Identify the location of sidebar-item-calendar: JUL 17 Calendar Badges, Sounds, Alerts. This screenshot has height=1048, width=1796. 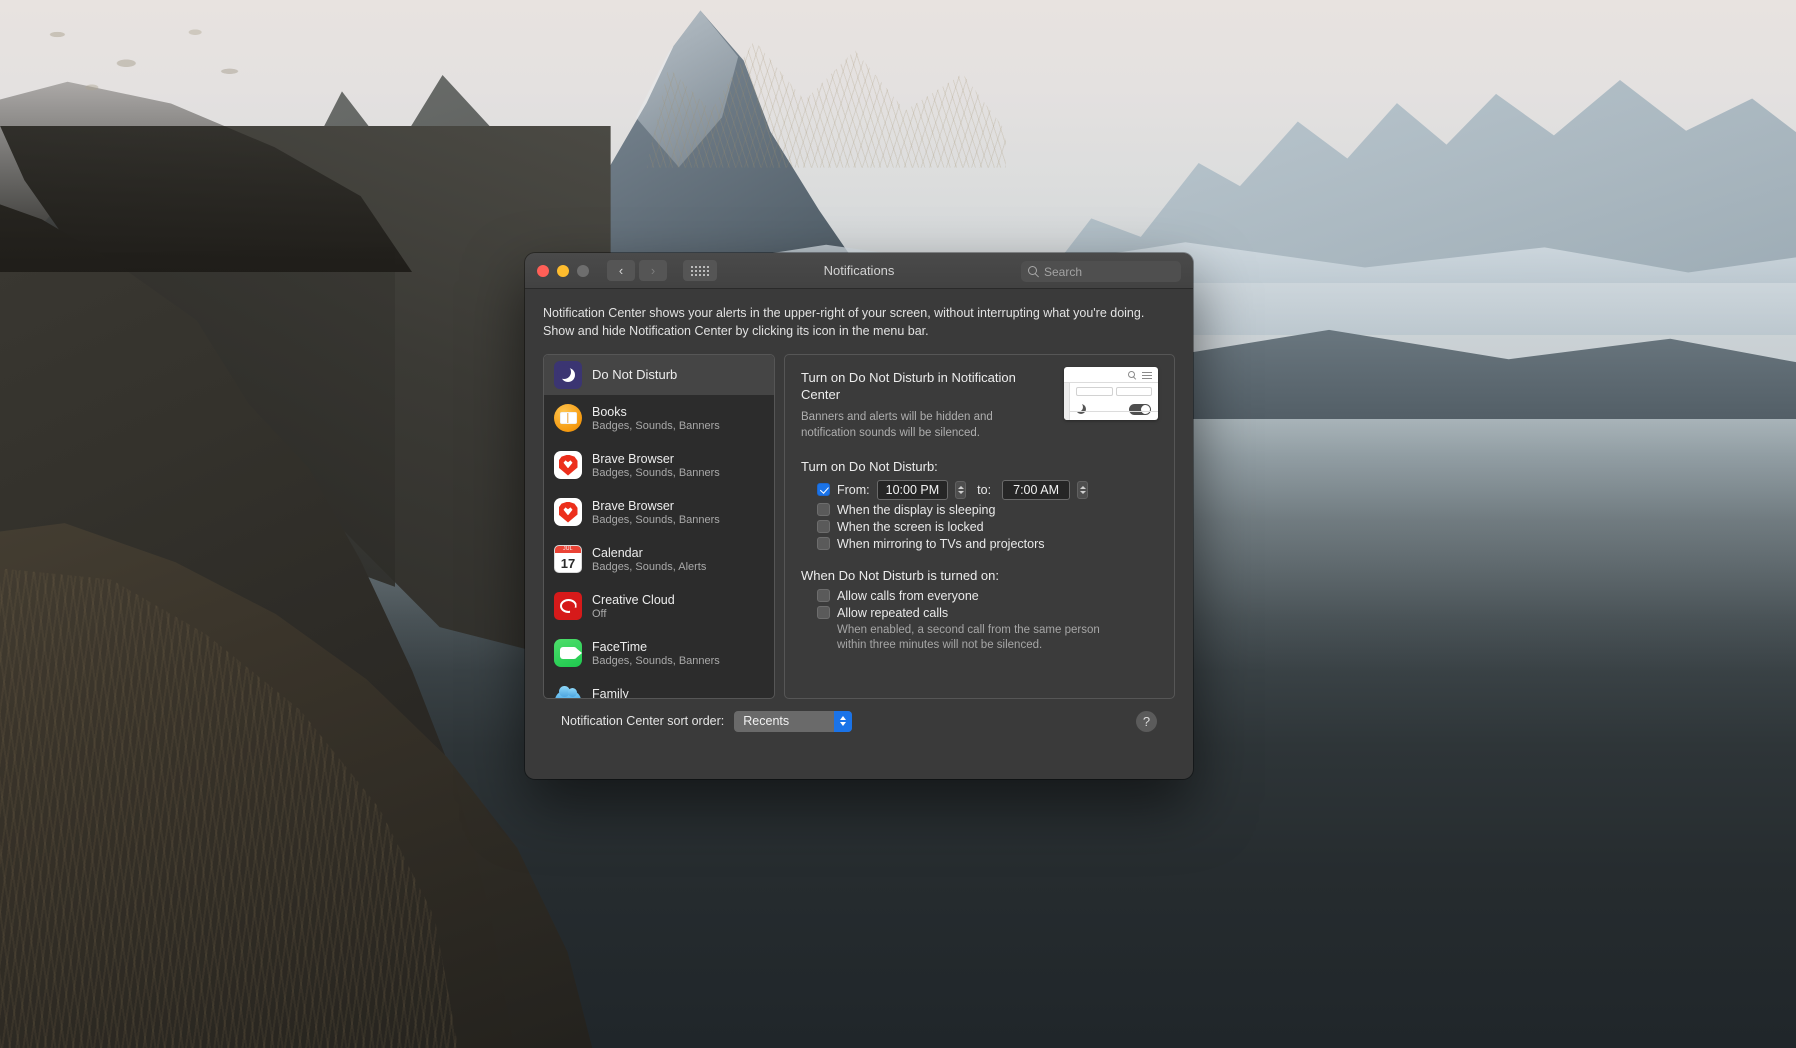
(659, 559).